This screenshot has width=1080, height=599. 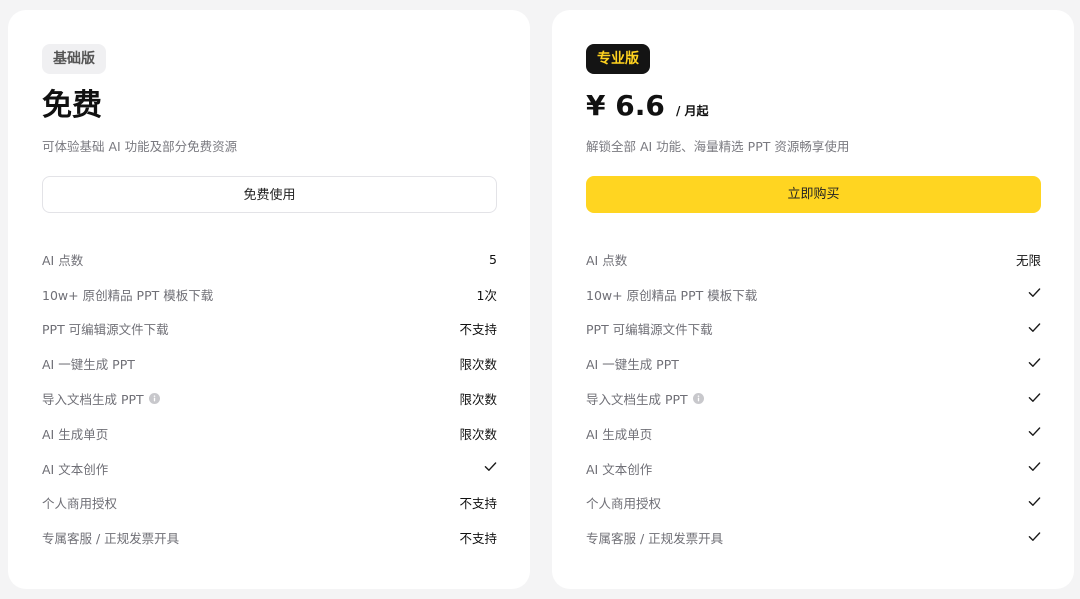 I want to click on free-plan-title: 免费, so click(x=72, y=105).